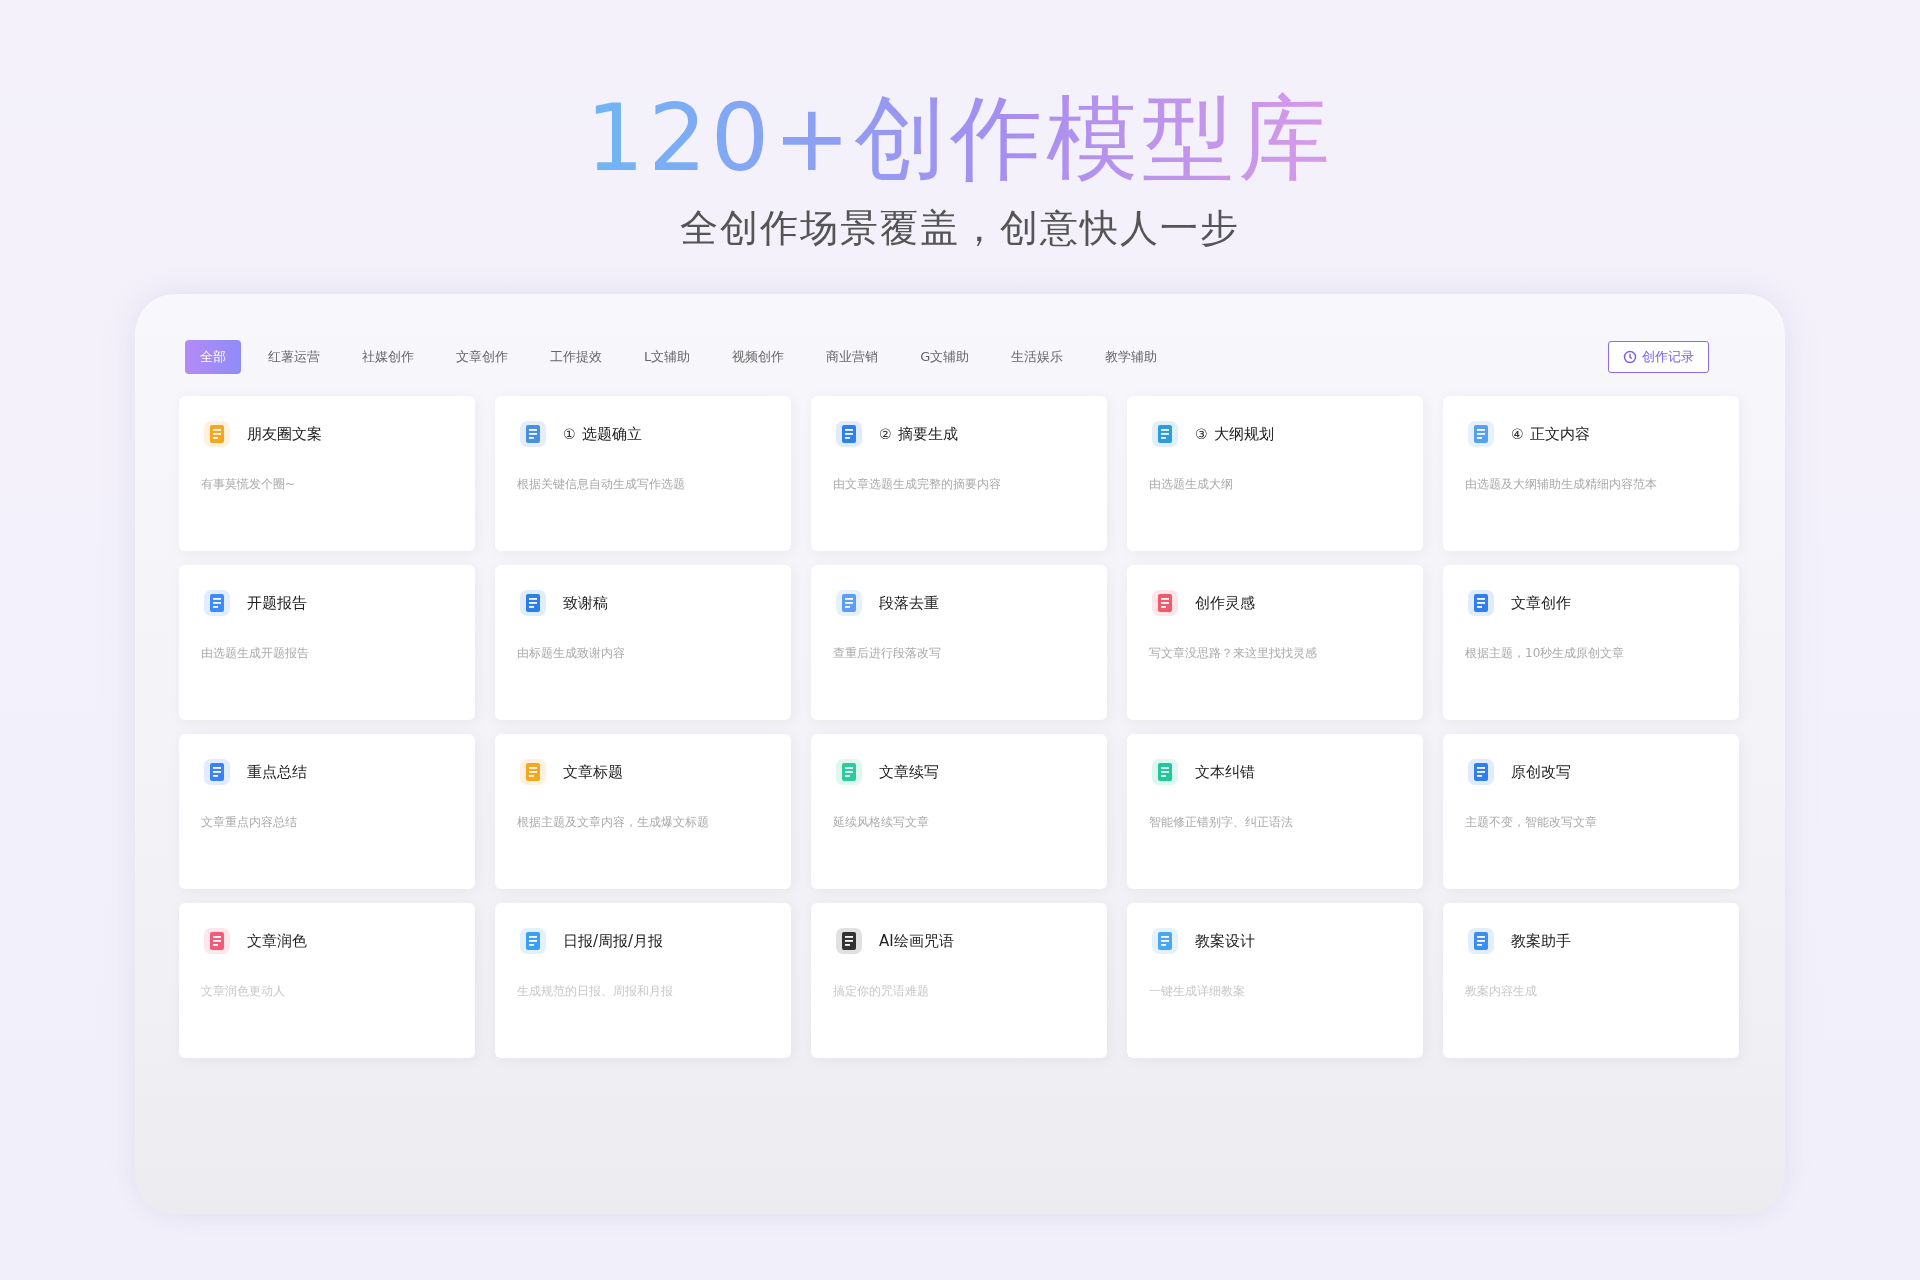  What do you see at coordinates (1591, 643) in the screenshot?
I see `model-card: 文章创作 根据主题，10秒生成原创文章` at bounding box center [1591, 643].